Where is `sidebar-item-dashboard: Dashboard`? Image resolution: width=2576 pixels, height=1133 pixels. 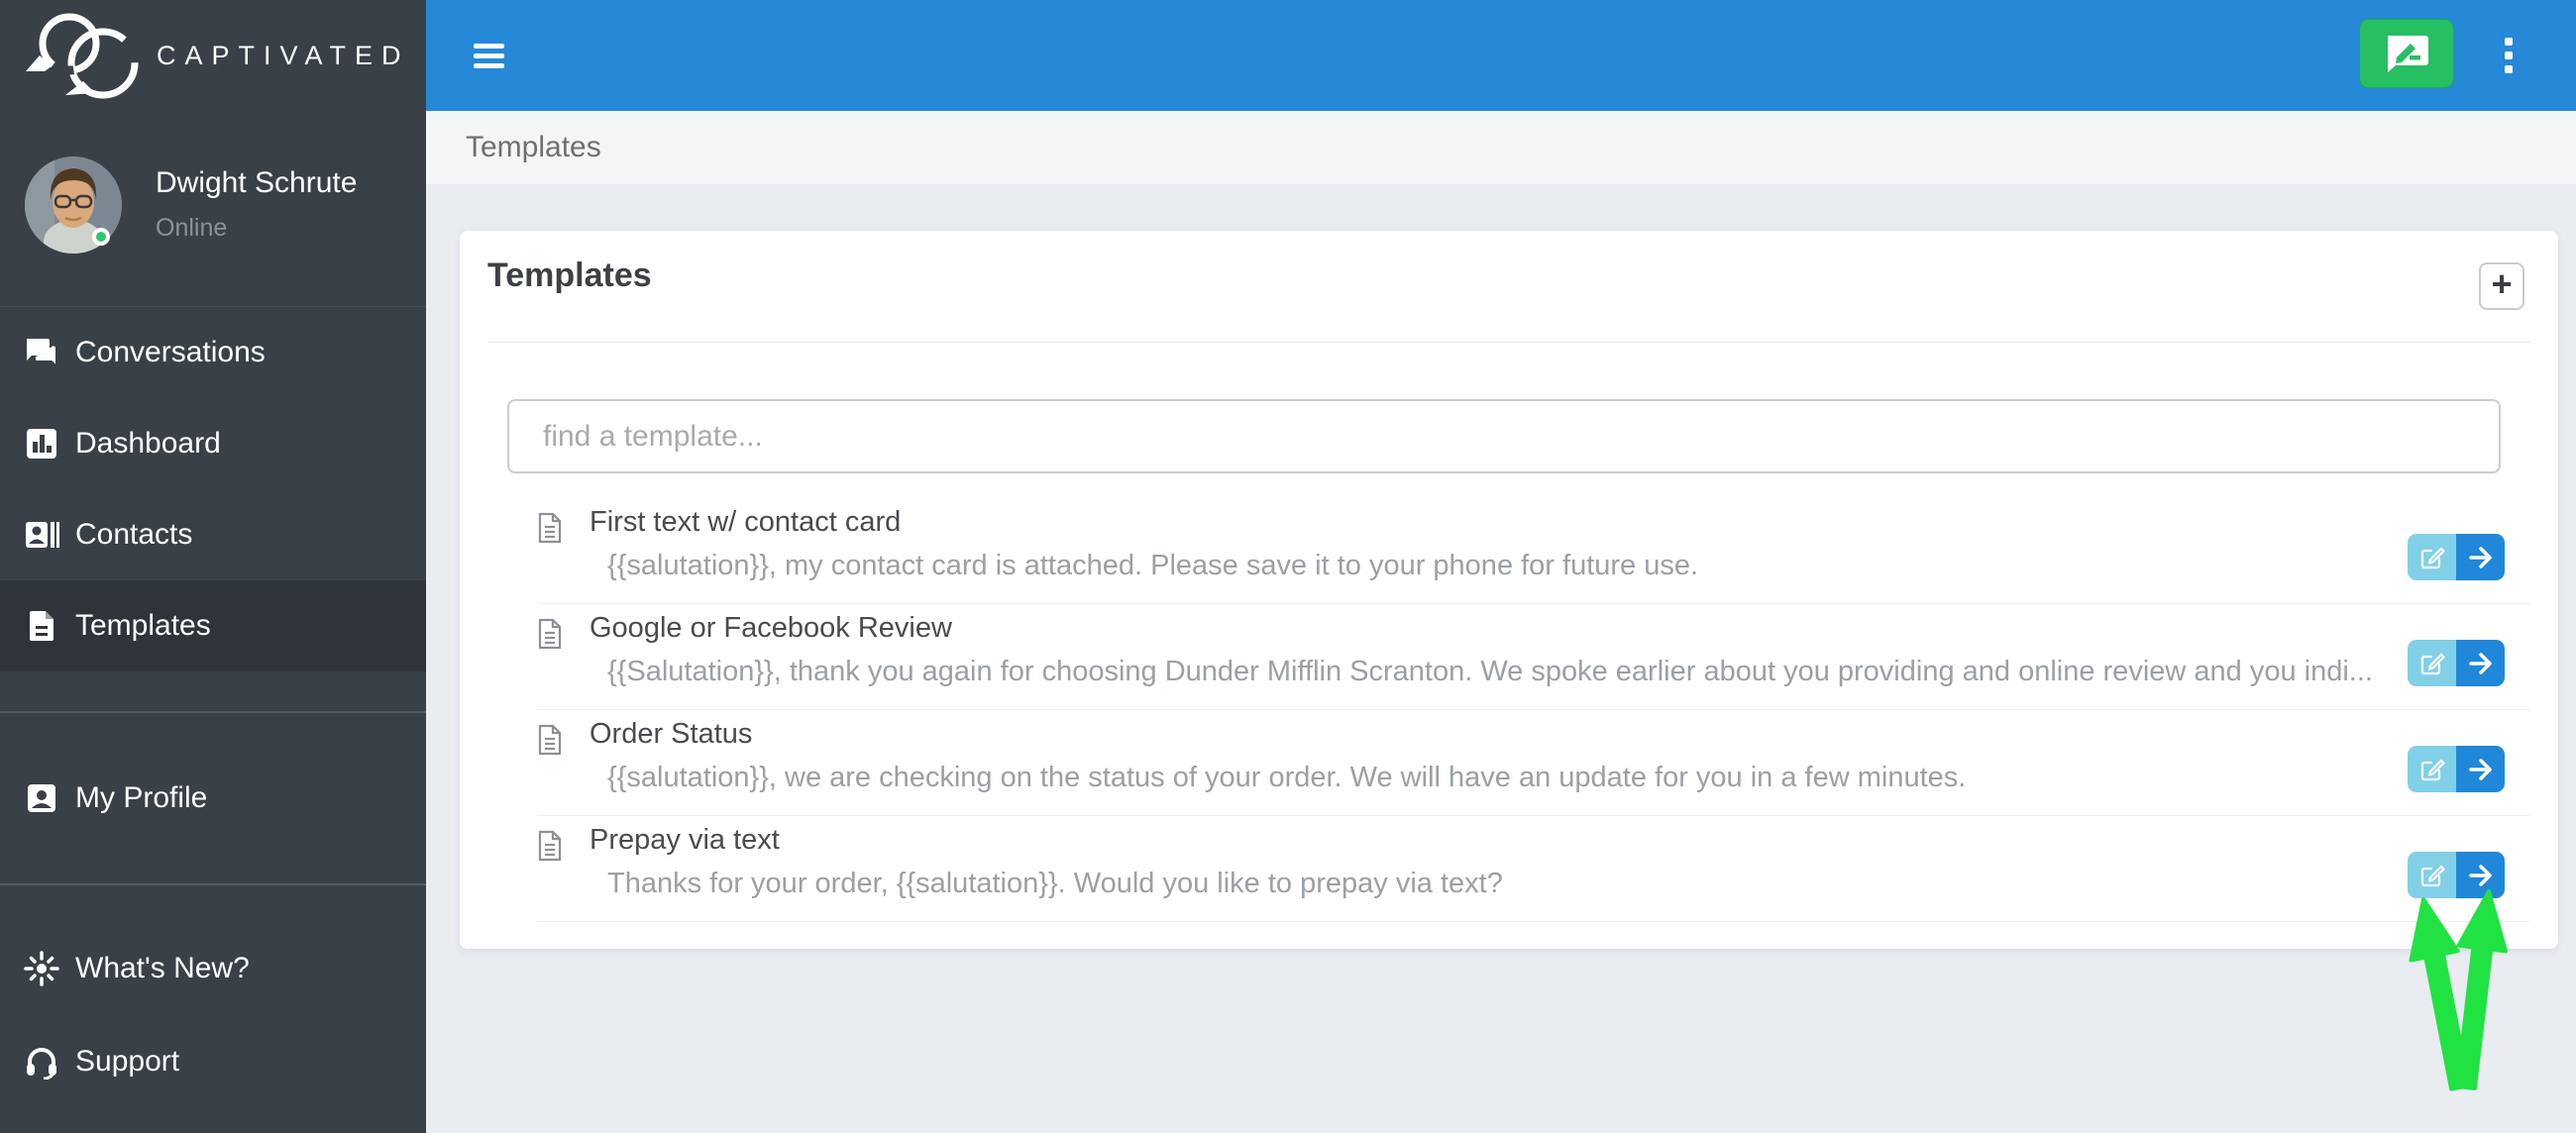
sidebar-item-dashboard: Dashboard is located at coordinates (213, 444).